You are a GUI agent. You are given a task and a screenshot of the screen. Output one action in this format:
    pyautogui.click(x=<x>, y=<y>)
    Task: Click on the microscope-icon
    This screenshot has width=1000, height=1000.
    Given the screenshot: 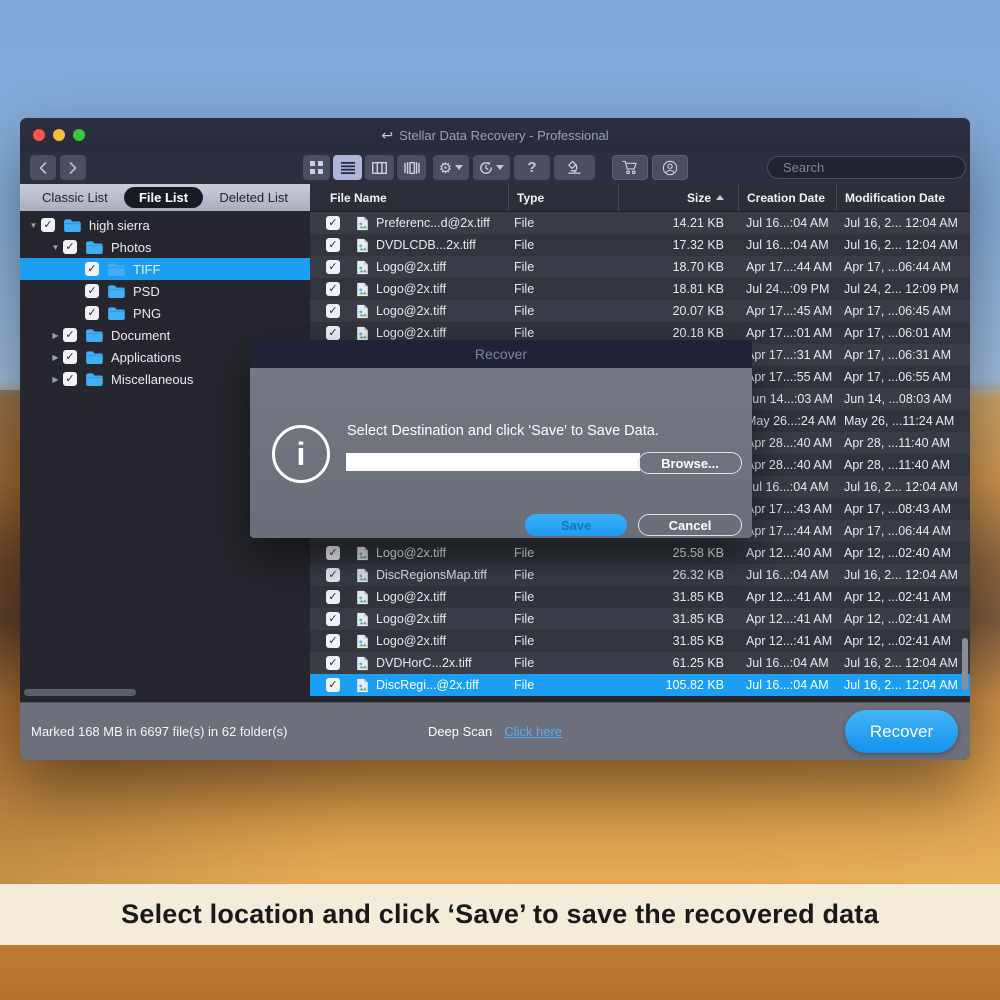 What is the action you would take?
    pyautogui.click(x=574, y=167)
    